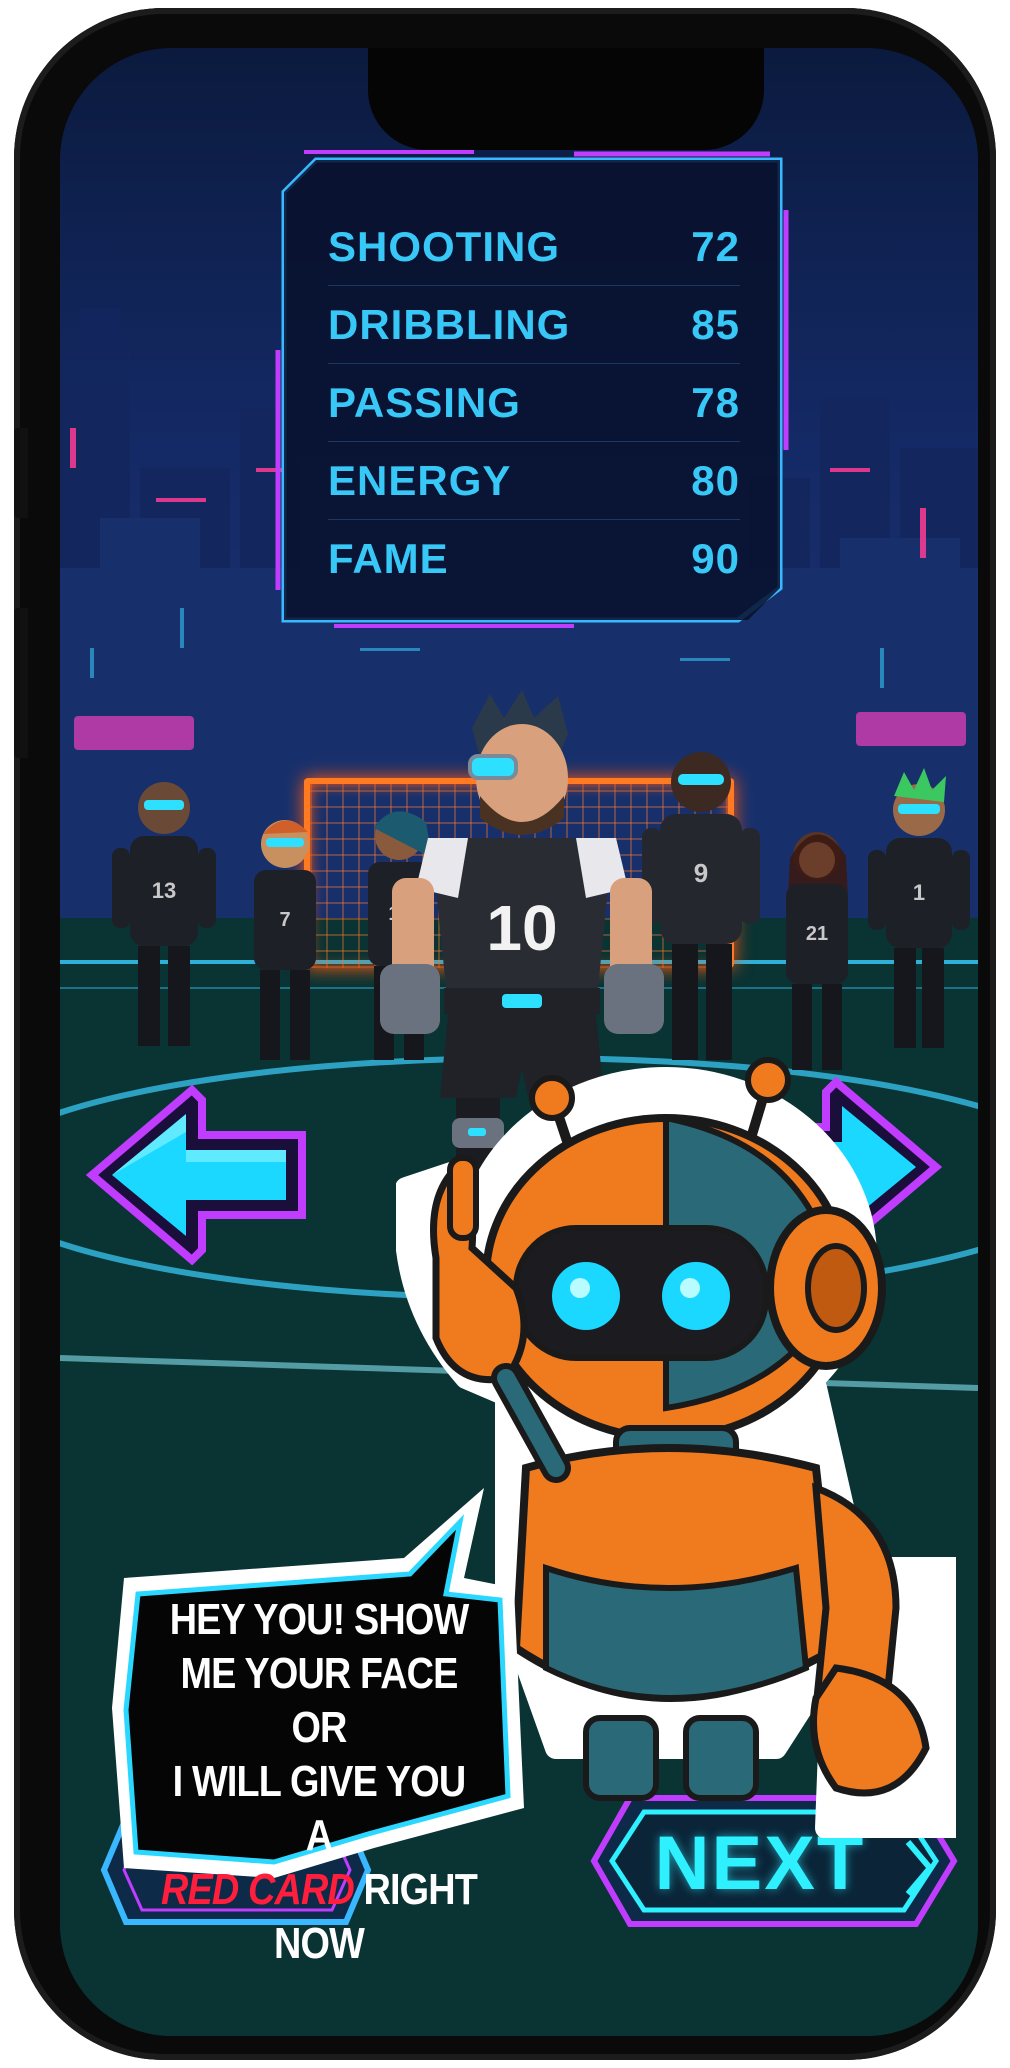 The height and width of the screenshot is (2068, 1010). I want to click on teammate-1: 1, so click(919, 908).